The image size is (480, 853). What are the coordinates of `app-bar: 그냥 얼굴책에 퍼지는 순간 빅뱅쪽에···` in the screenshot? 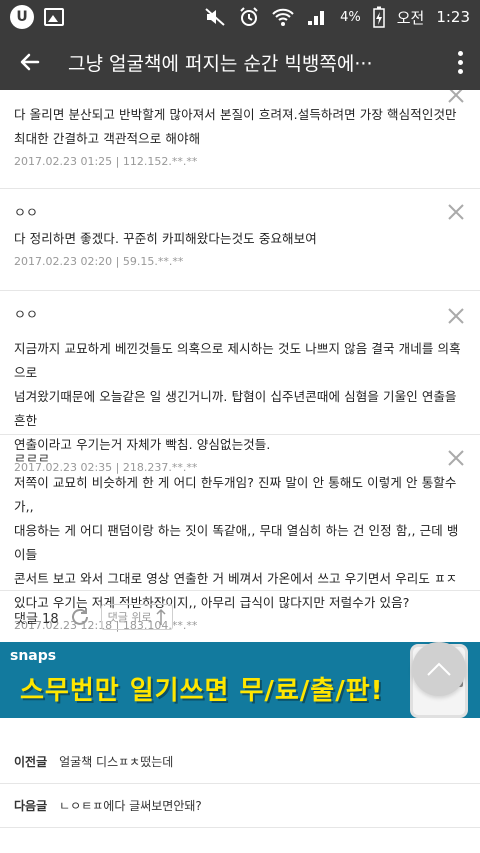 It's located at (240, 62).